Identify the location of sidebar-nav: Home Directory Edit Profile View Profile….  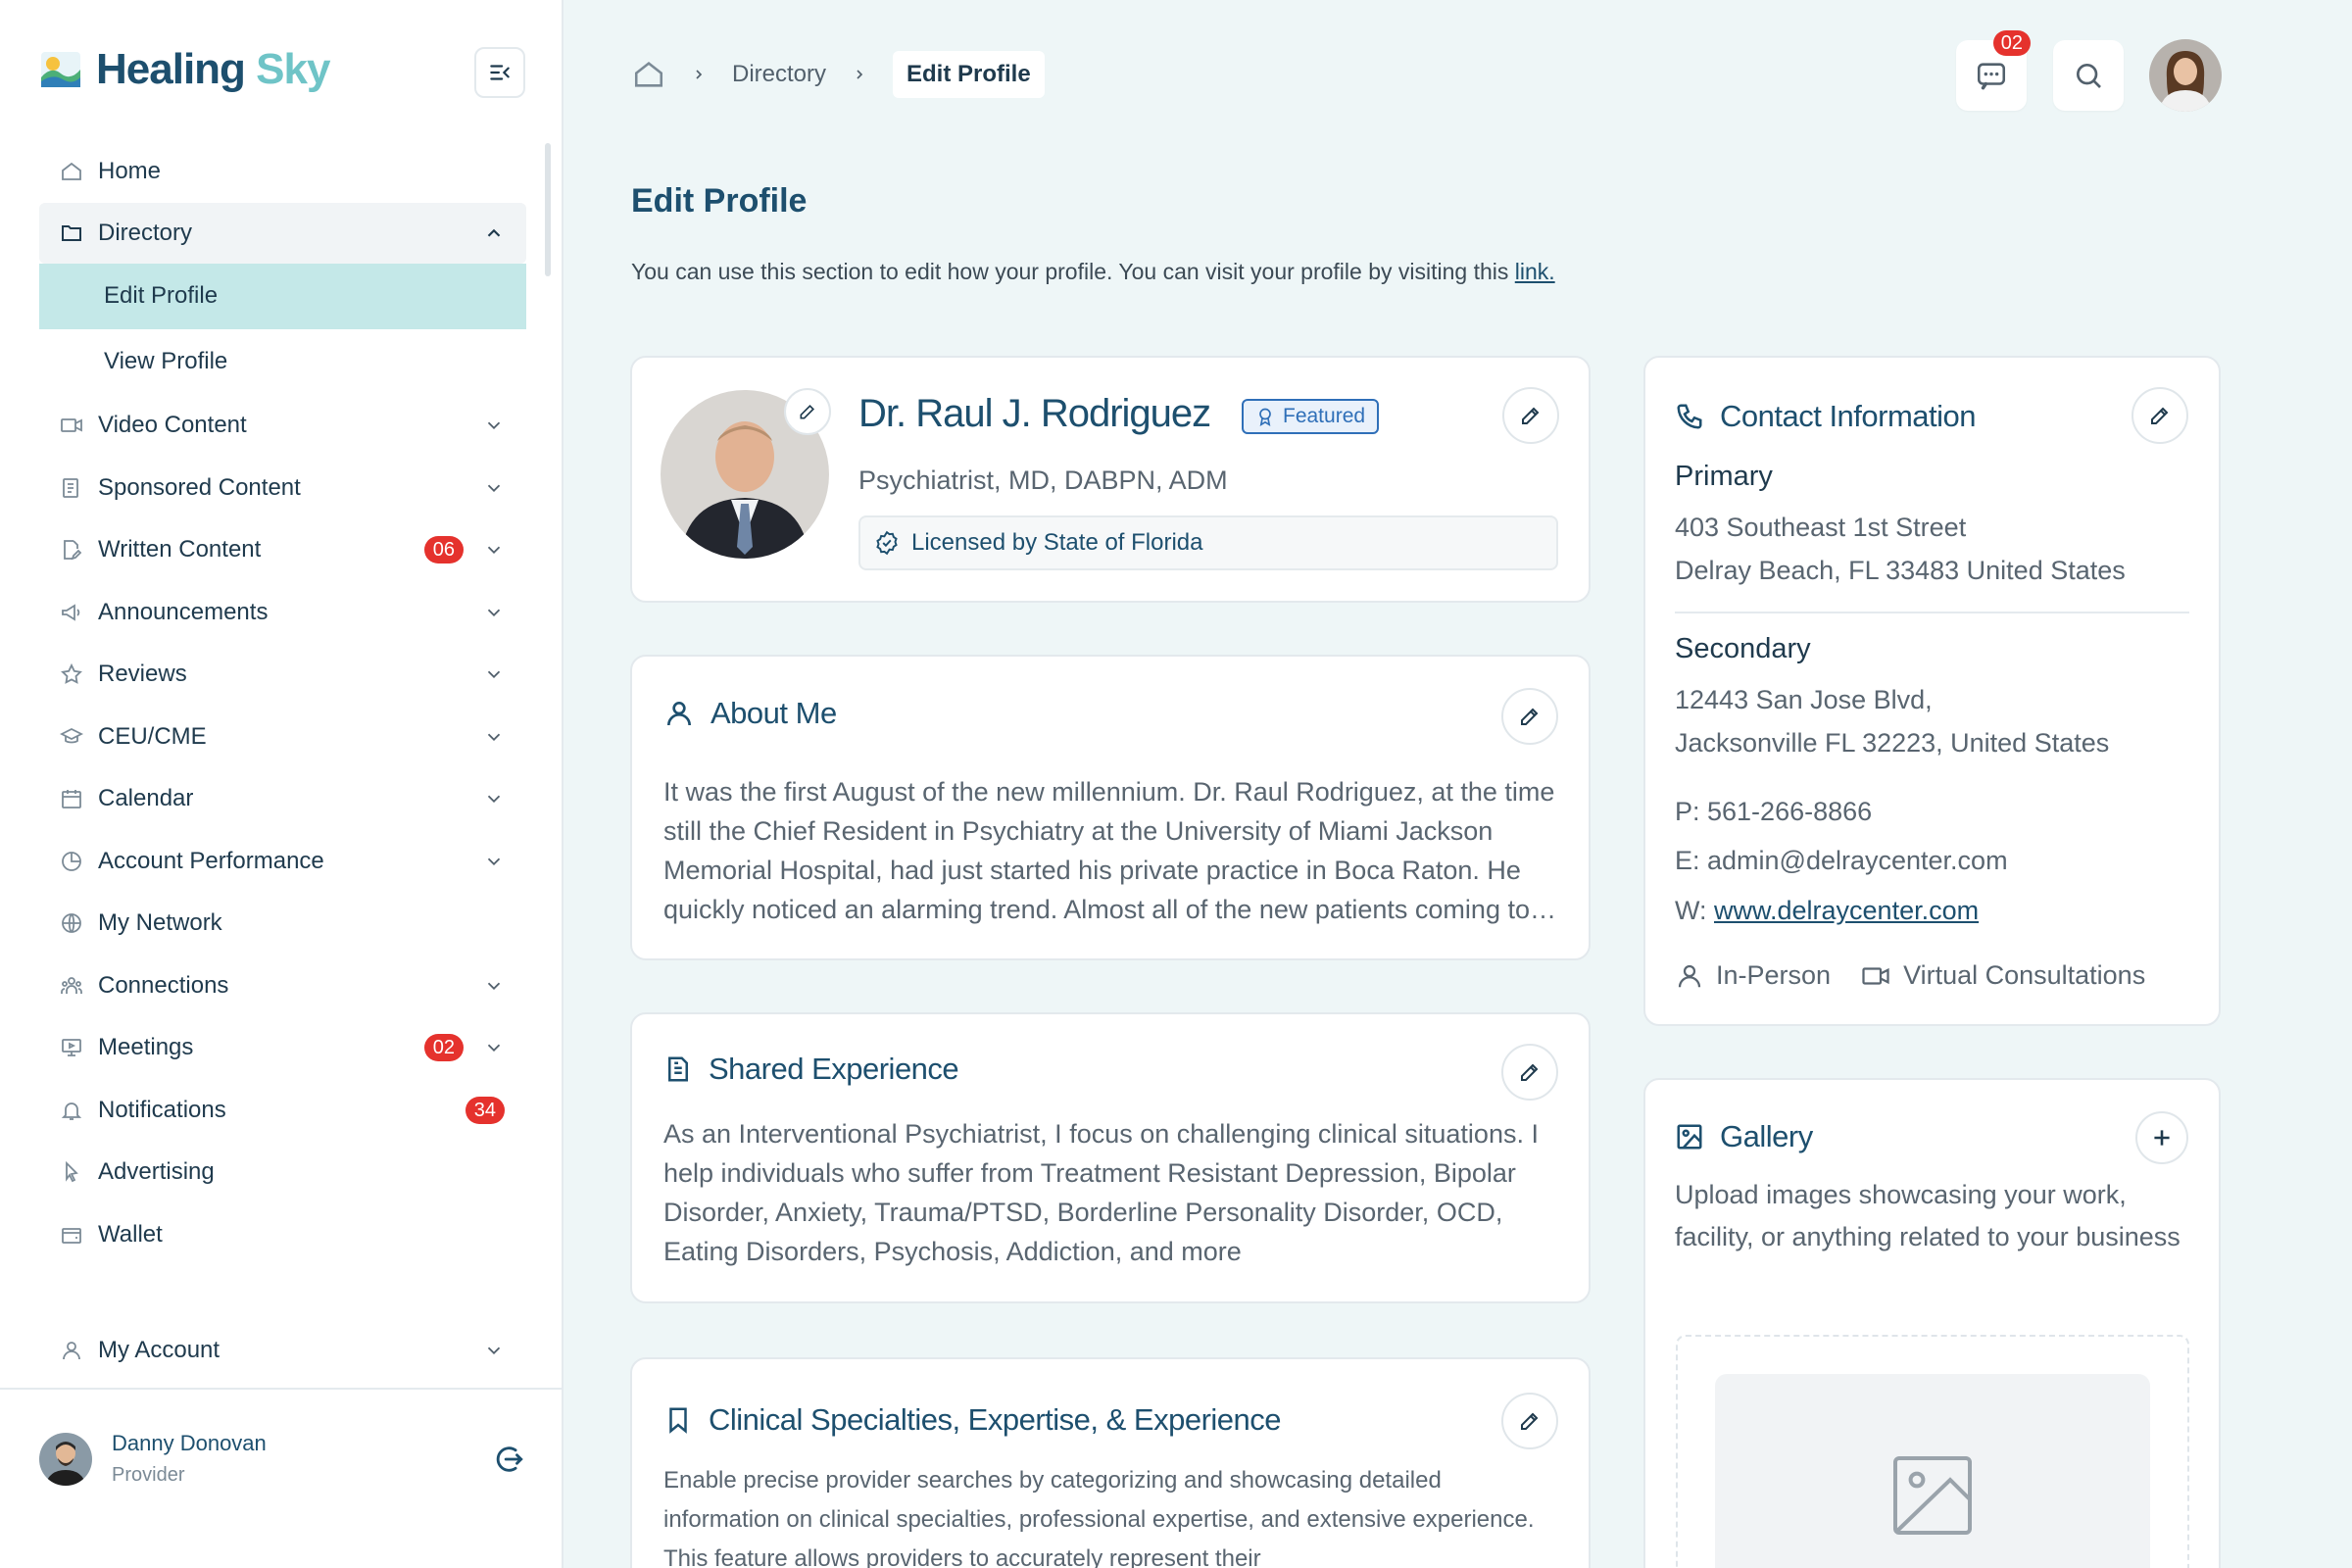
(282, 703).